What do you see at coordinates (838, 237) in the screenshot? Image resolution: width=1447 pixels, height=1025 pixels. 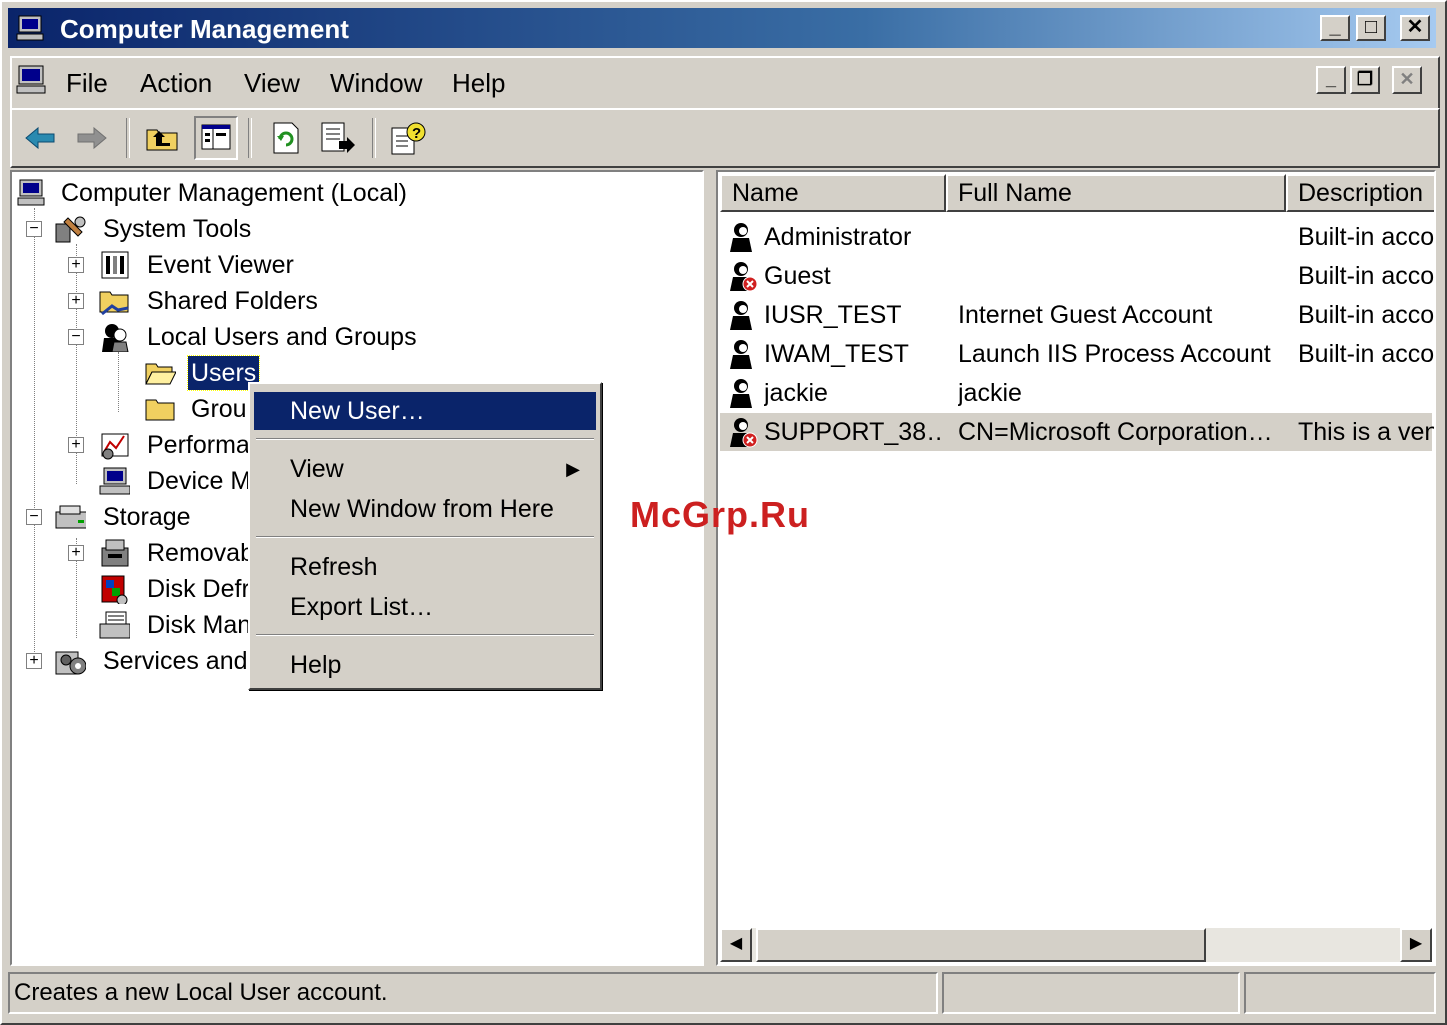 I see `cell-name: Administrator` at bounding box center [838, 237].